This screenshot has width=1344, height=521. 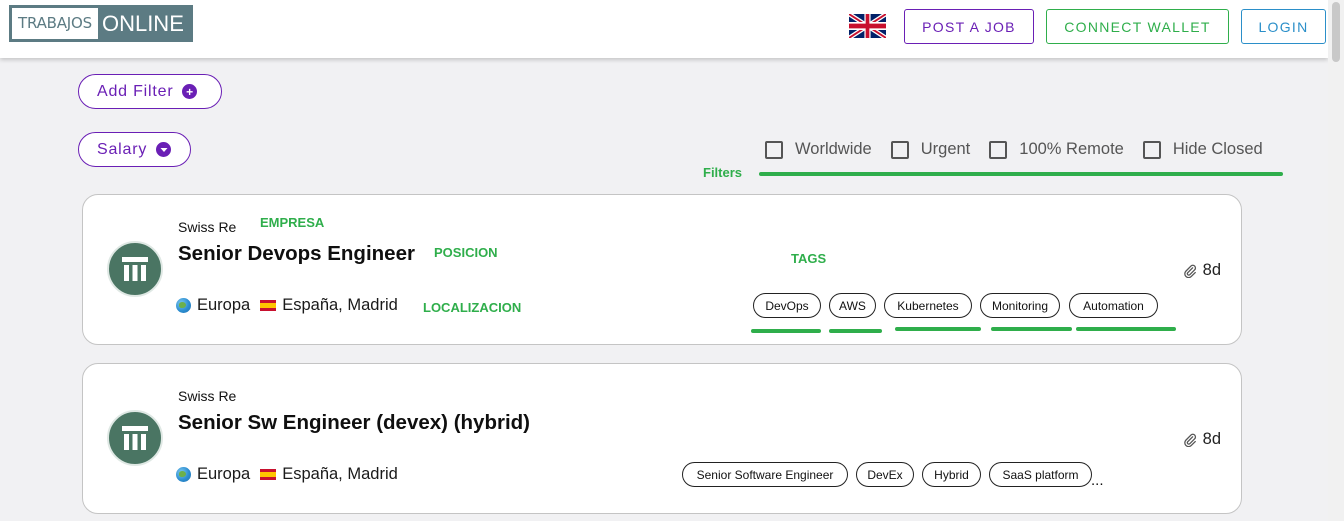 What do you see at coordinates (1113, 305) in the screenshot?
I see `tag-chip: Automation` at bounding box center [1113, 305].